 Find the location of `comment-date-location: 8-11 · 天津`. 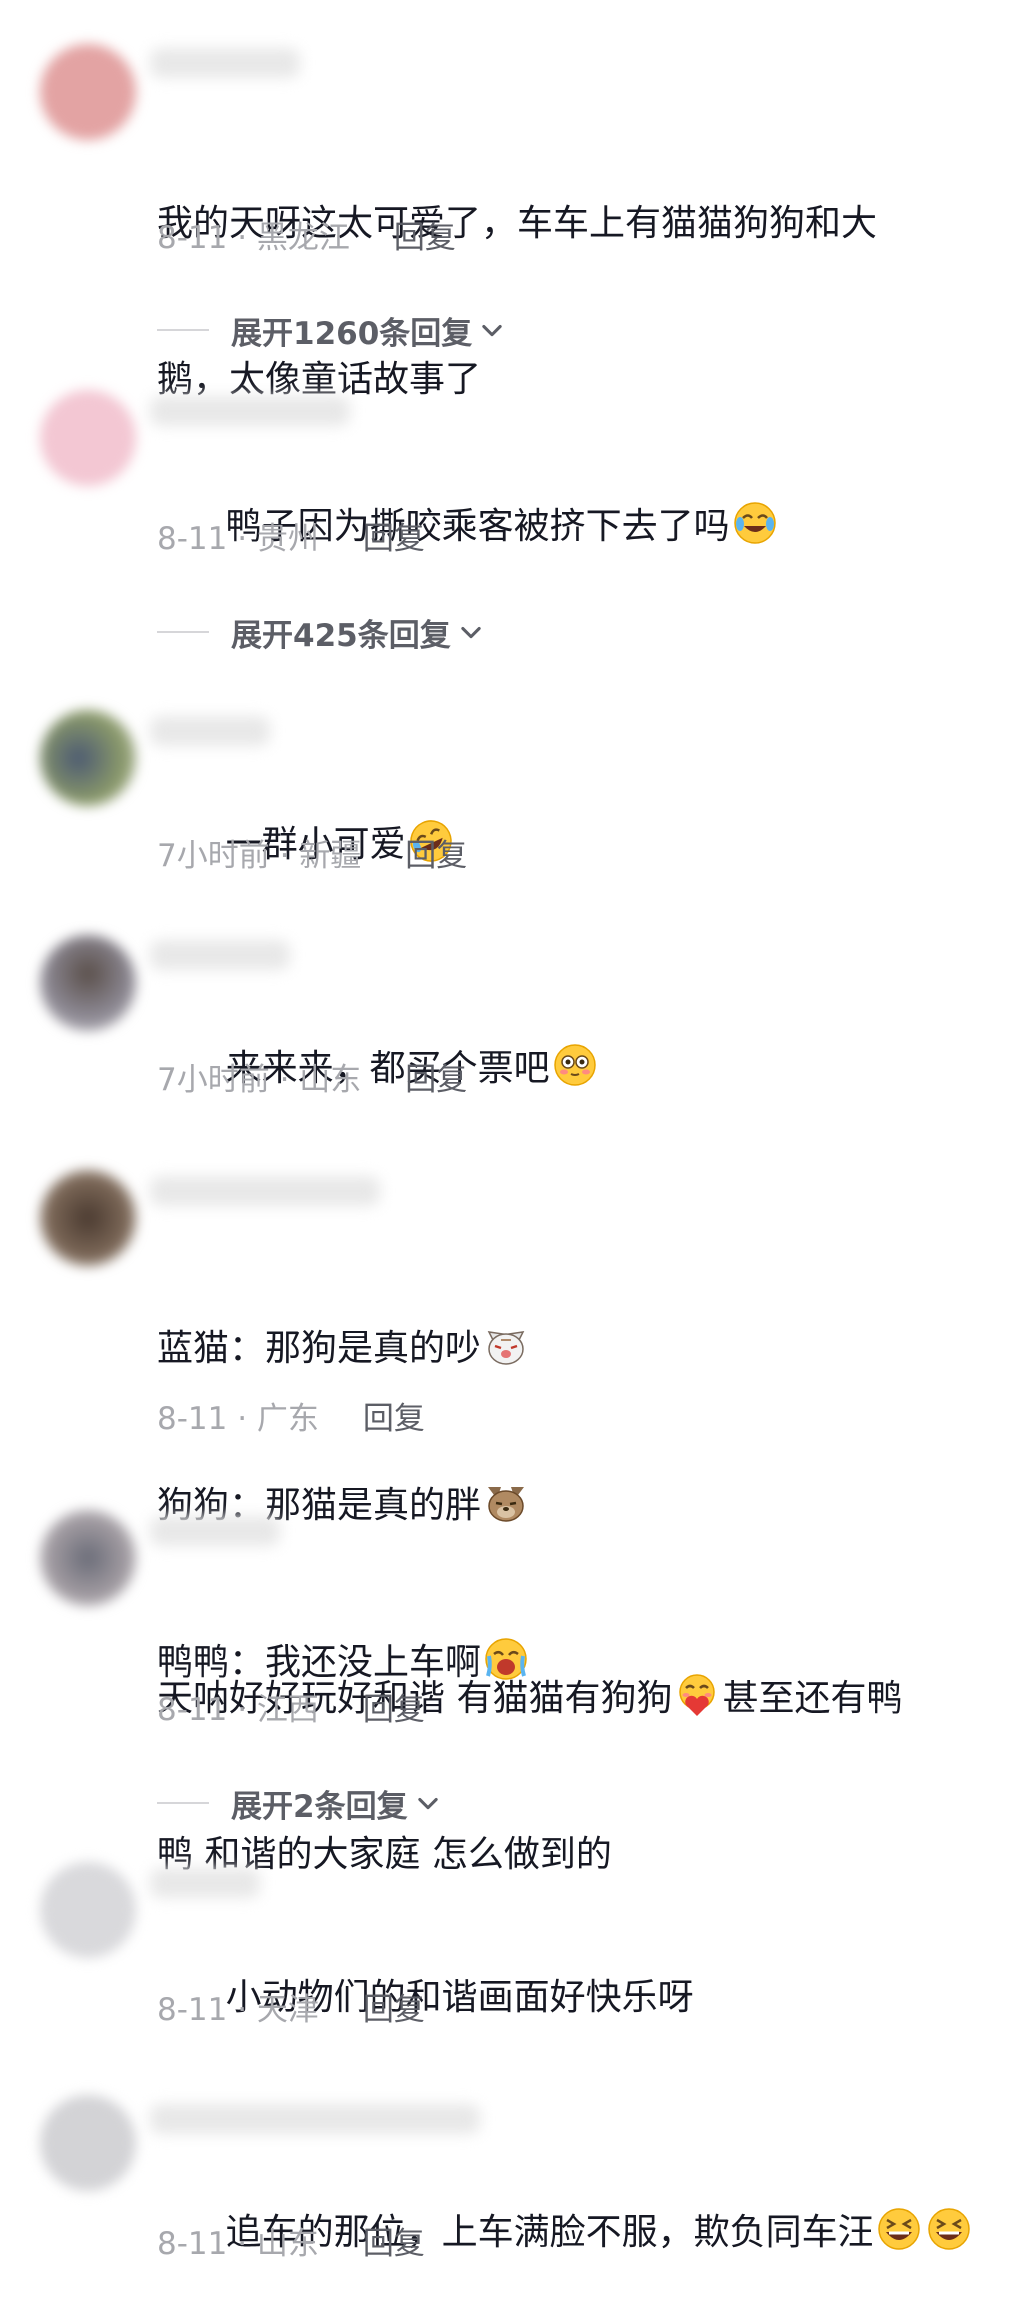

comment-date-location: 8-11 · 天津 is located at coordinates (238, 2010).